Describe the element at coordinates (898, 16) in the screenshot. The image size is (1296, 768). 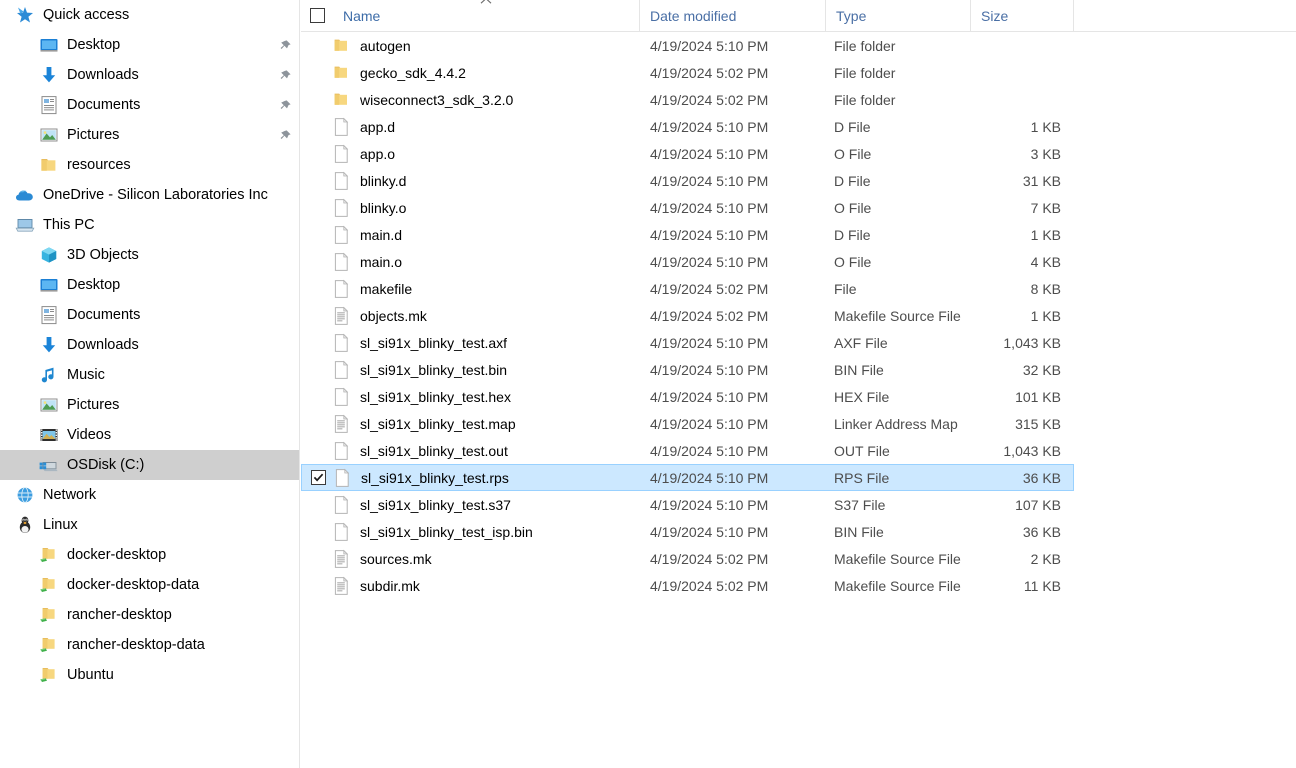
I see `column-header-type: Type` at that location.